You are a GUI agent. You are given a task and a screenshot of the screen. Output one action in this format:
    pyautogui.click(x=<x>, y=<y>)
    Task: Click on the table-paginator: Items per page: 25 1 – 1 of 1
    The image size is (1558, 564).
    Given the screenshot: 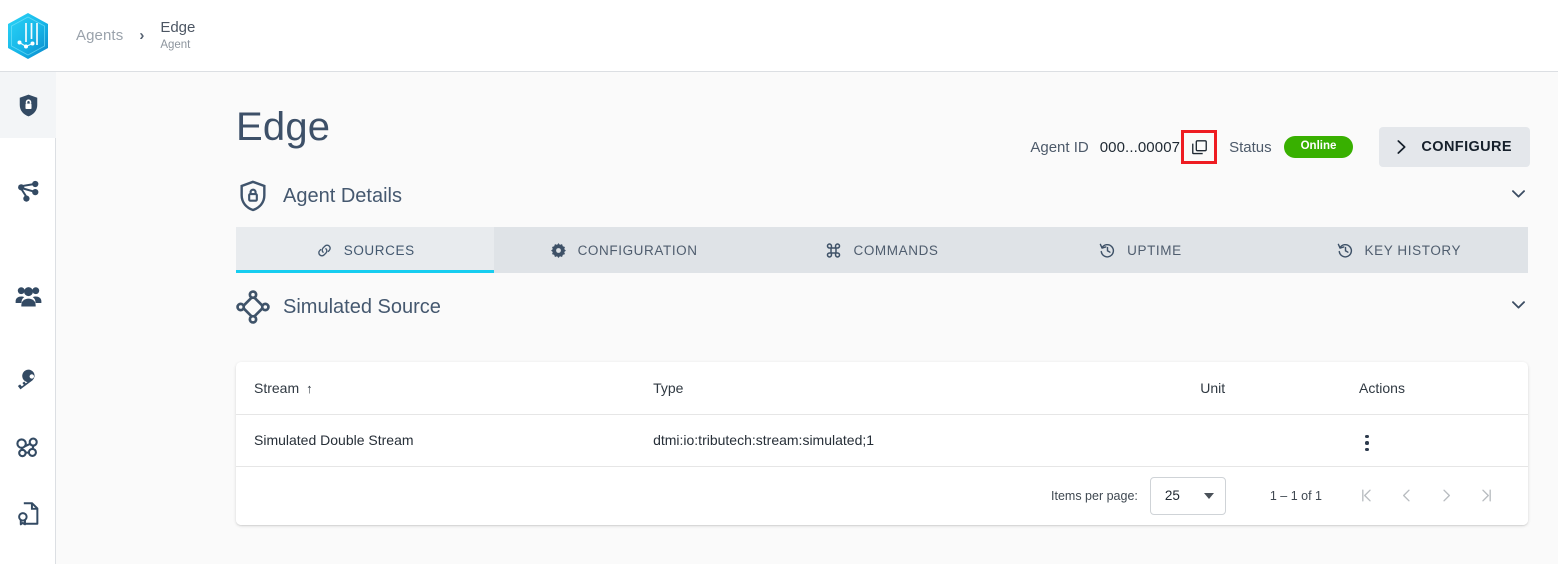 What is the action you would take?
    pyautogui.click(x=882, y=495)
    